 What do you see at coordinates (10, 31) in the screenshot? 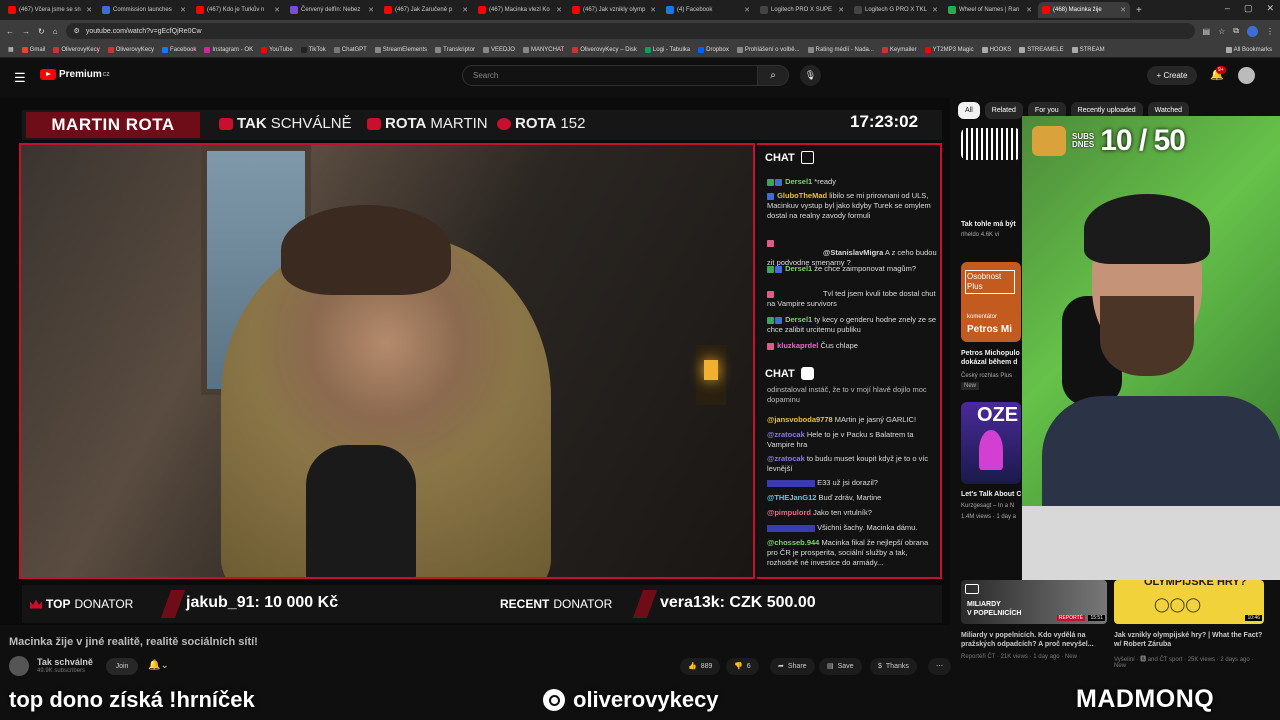
I see `back-icon: ←` at bounding box center [10, 31].